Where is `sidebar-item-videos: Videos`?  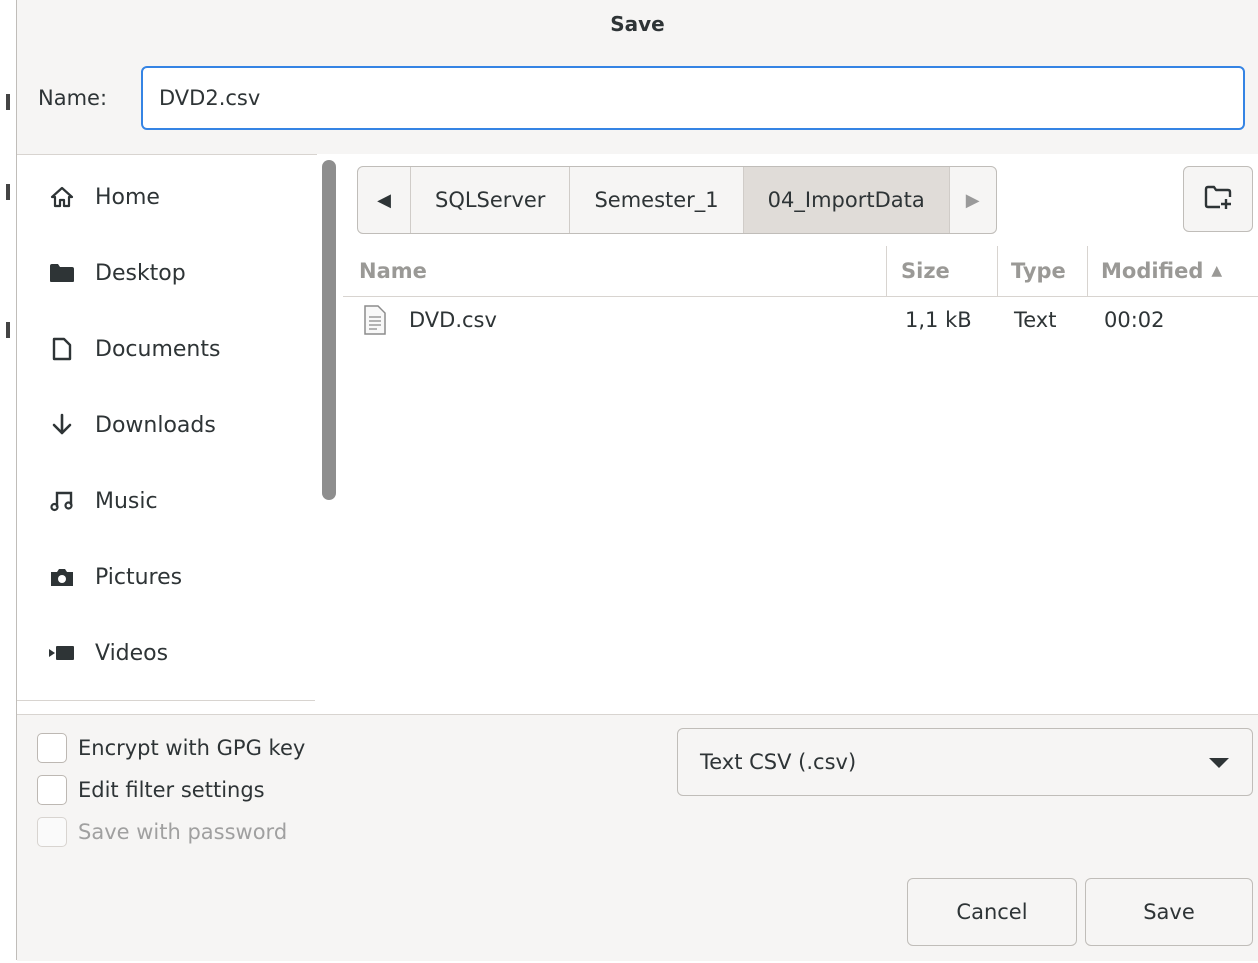 sidebar-item-videos: Videos is located at coordinates (167, 653).